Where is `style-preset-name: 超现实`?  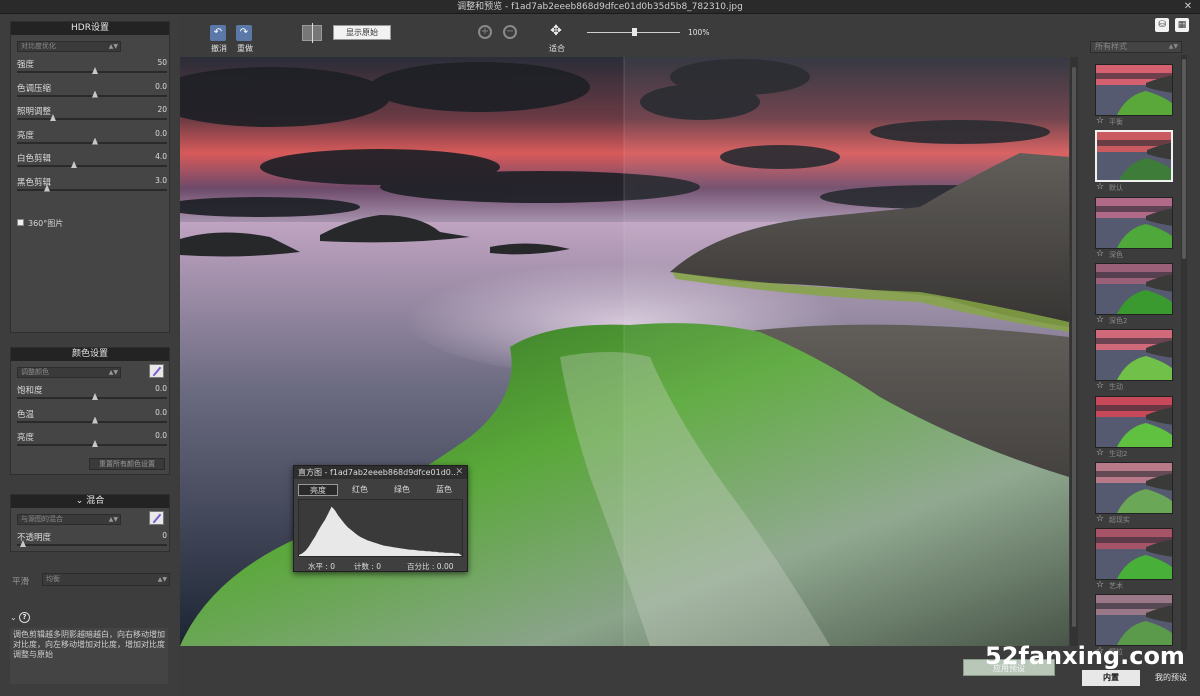 style-preset-name: 超现实 is located at coordinates (1119, 519).